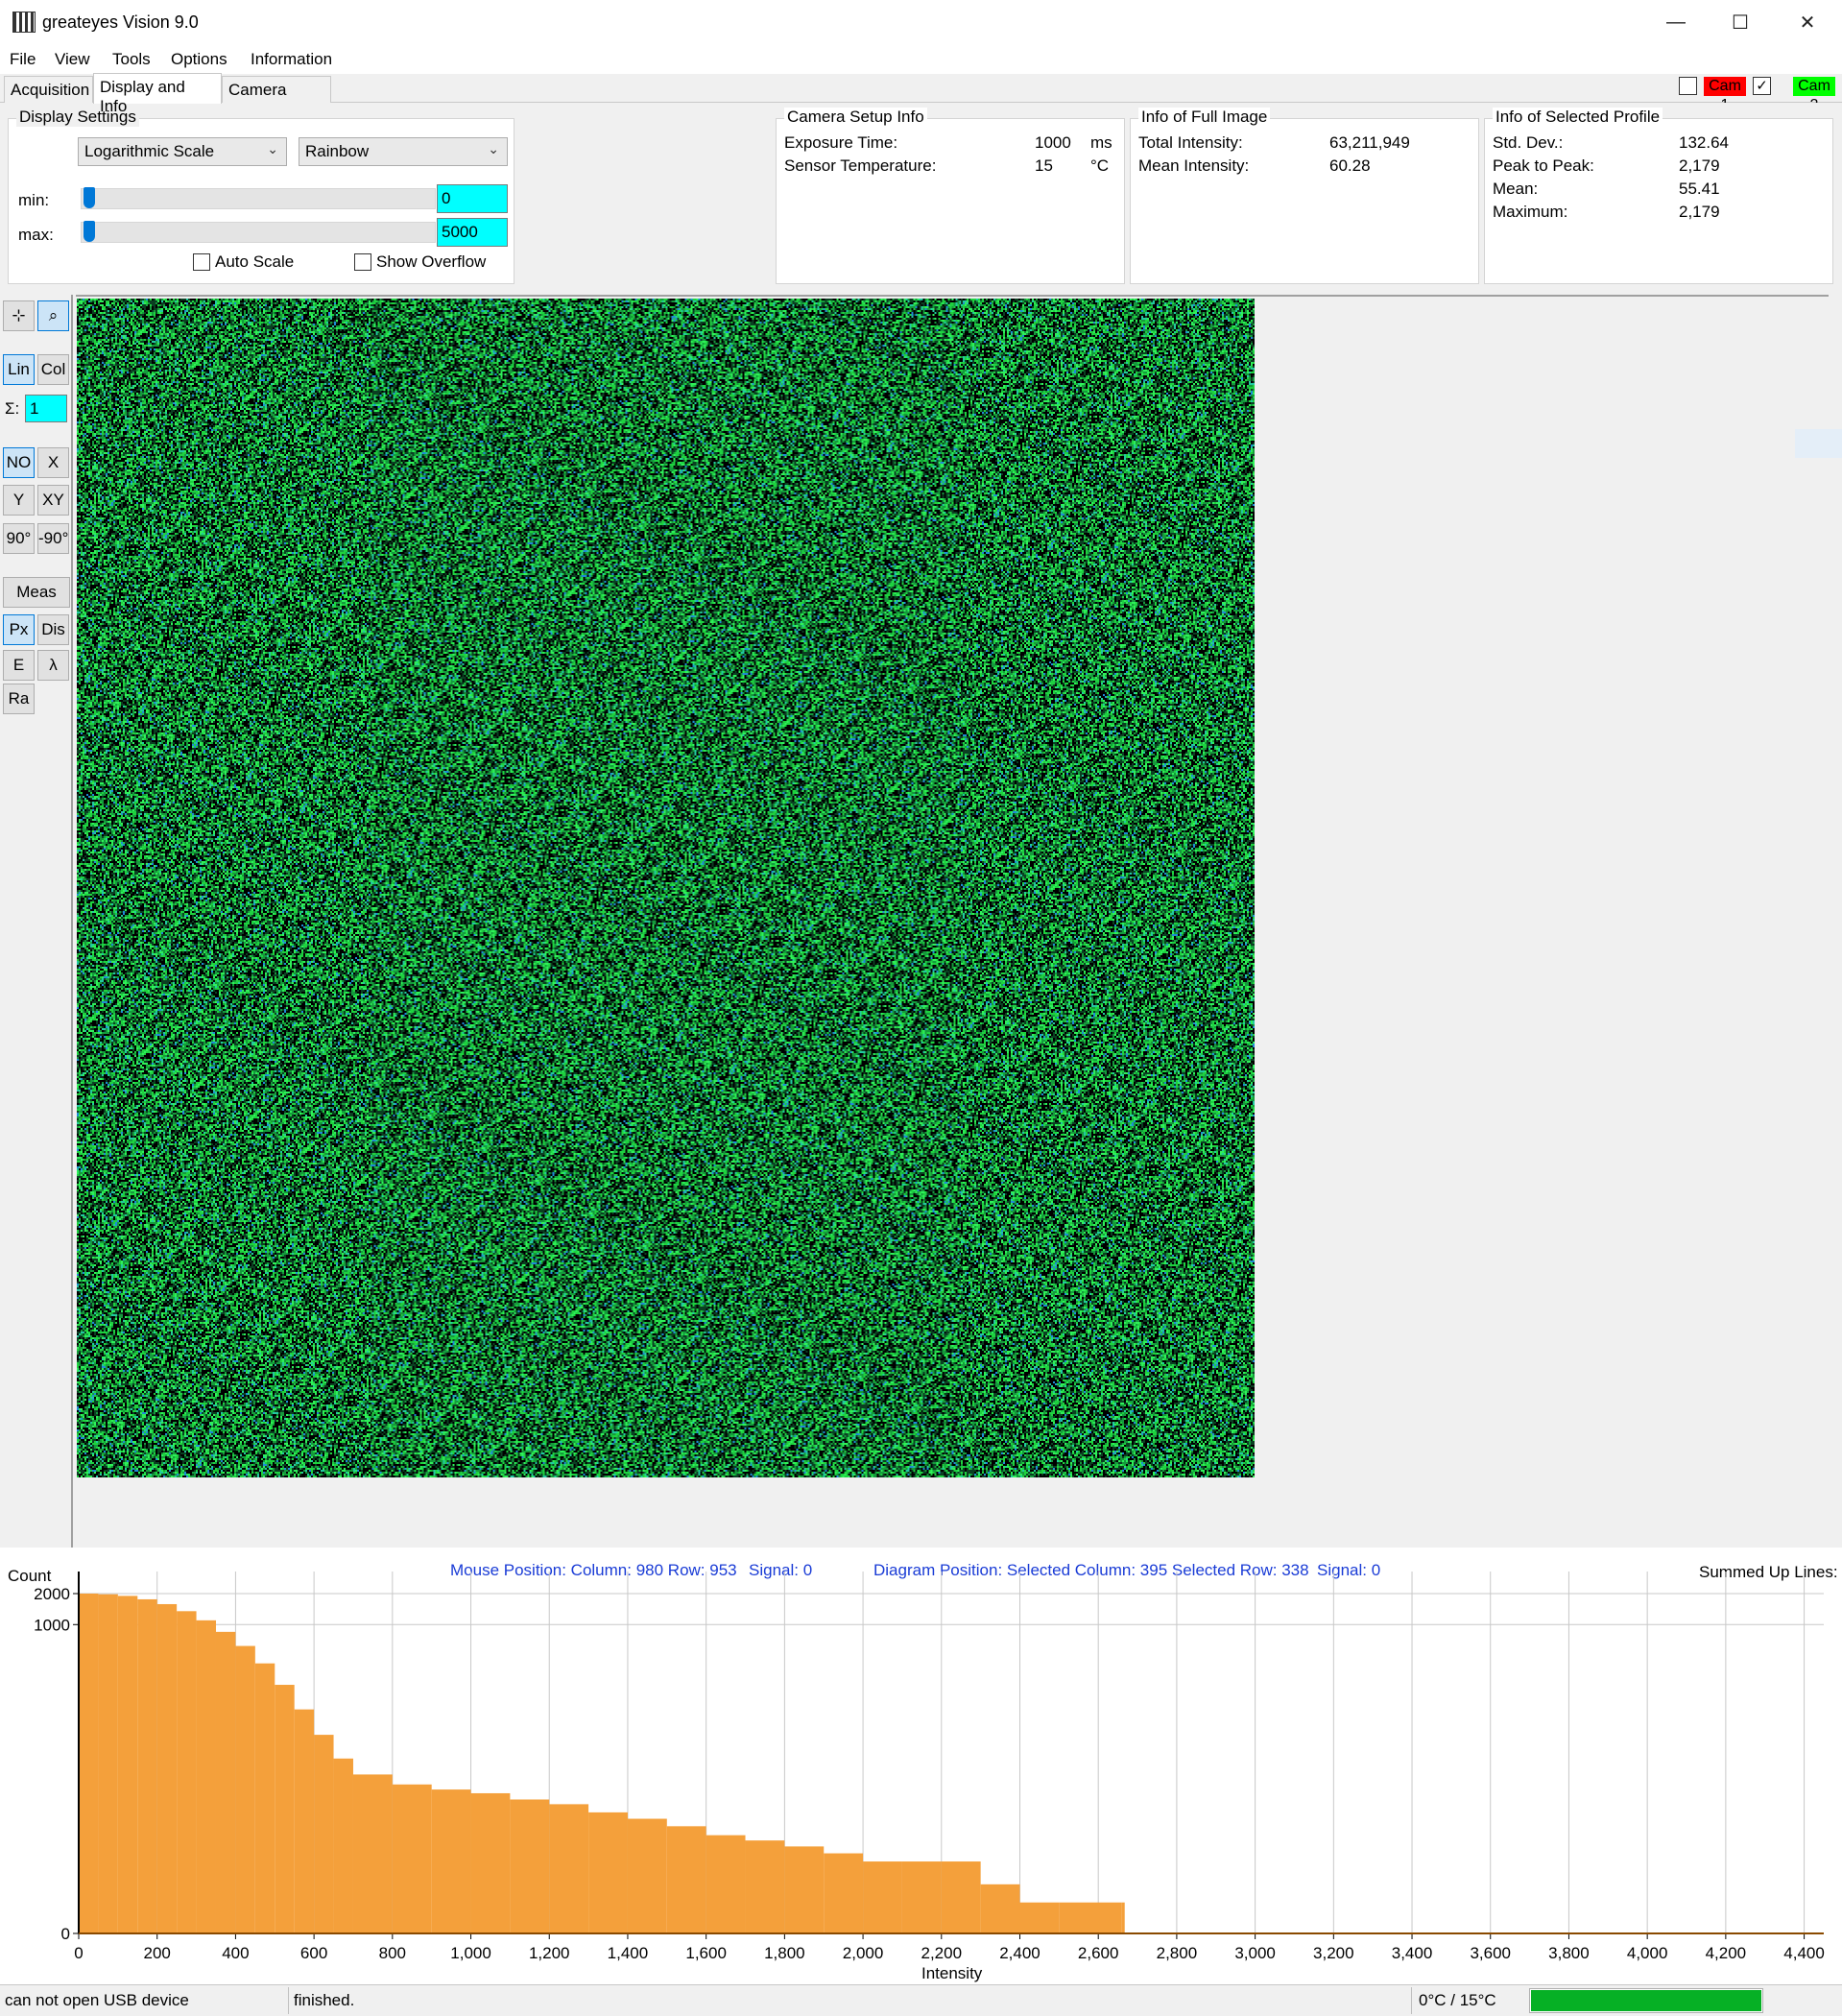 This screenshot has height=2016, width=1842. I want to click on x-tick-label: 3,800, so click(1569, 1953).